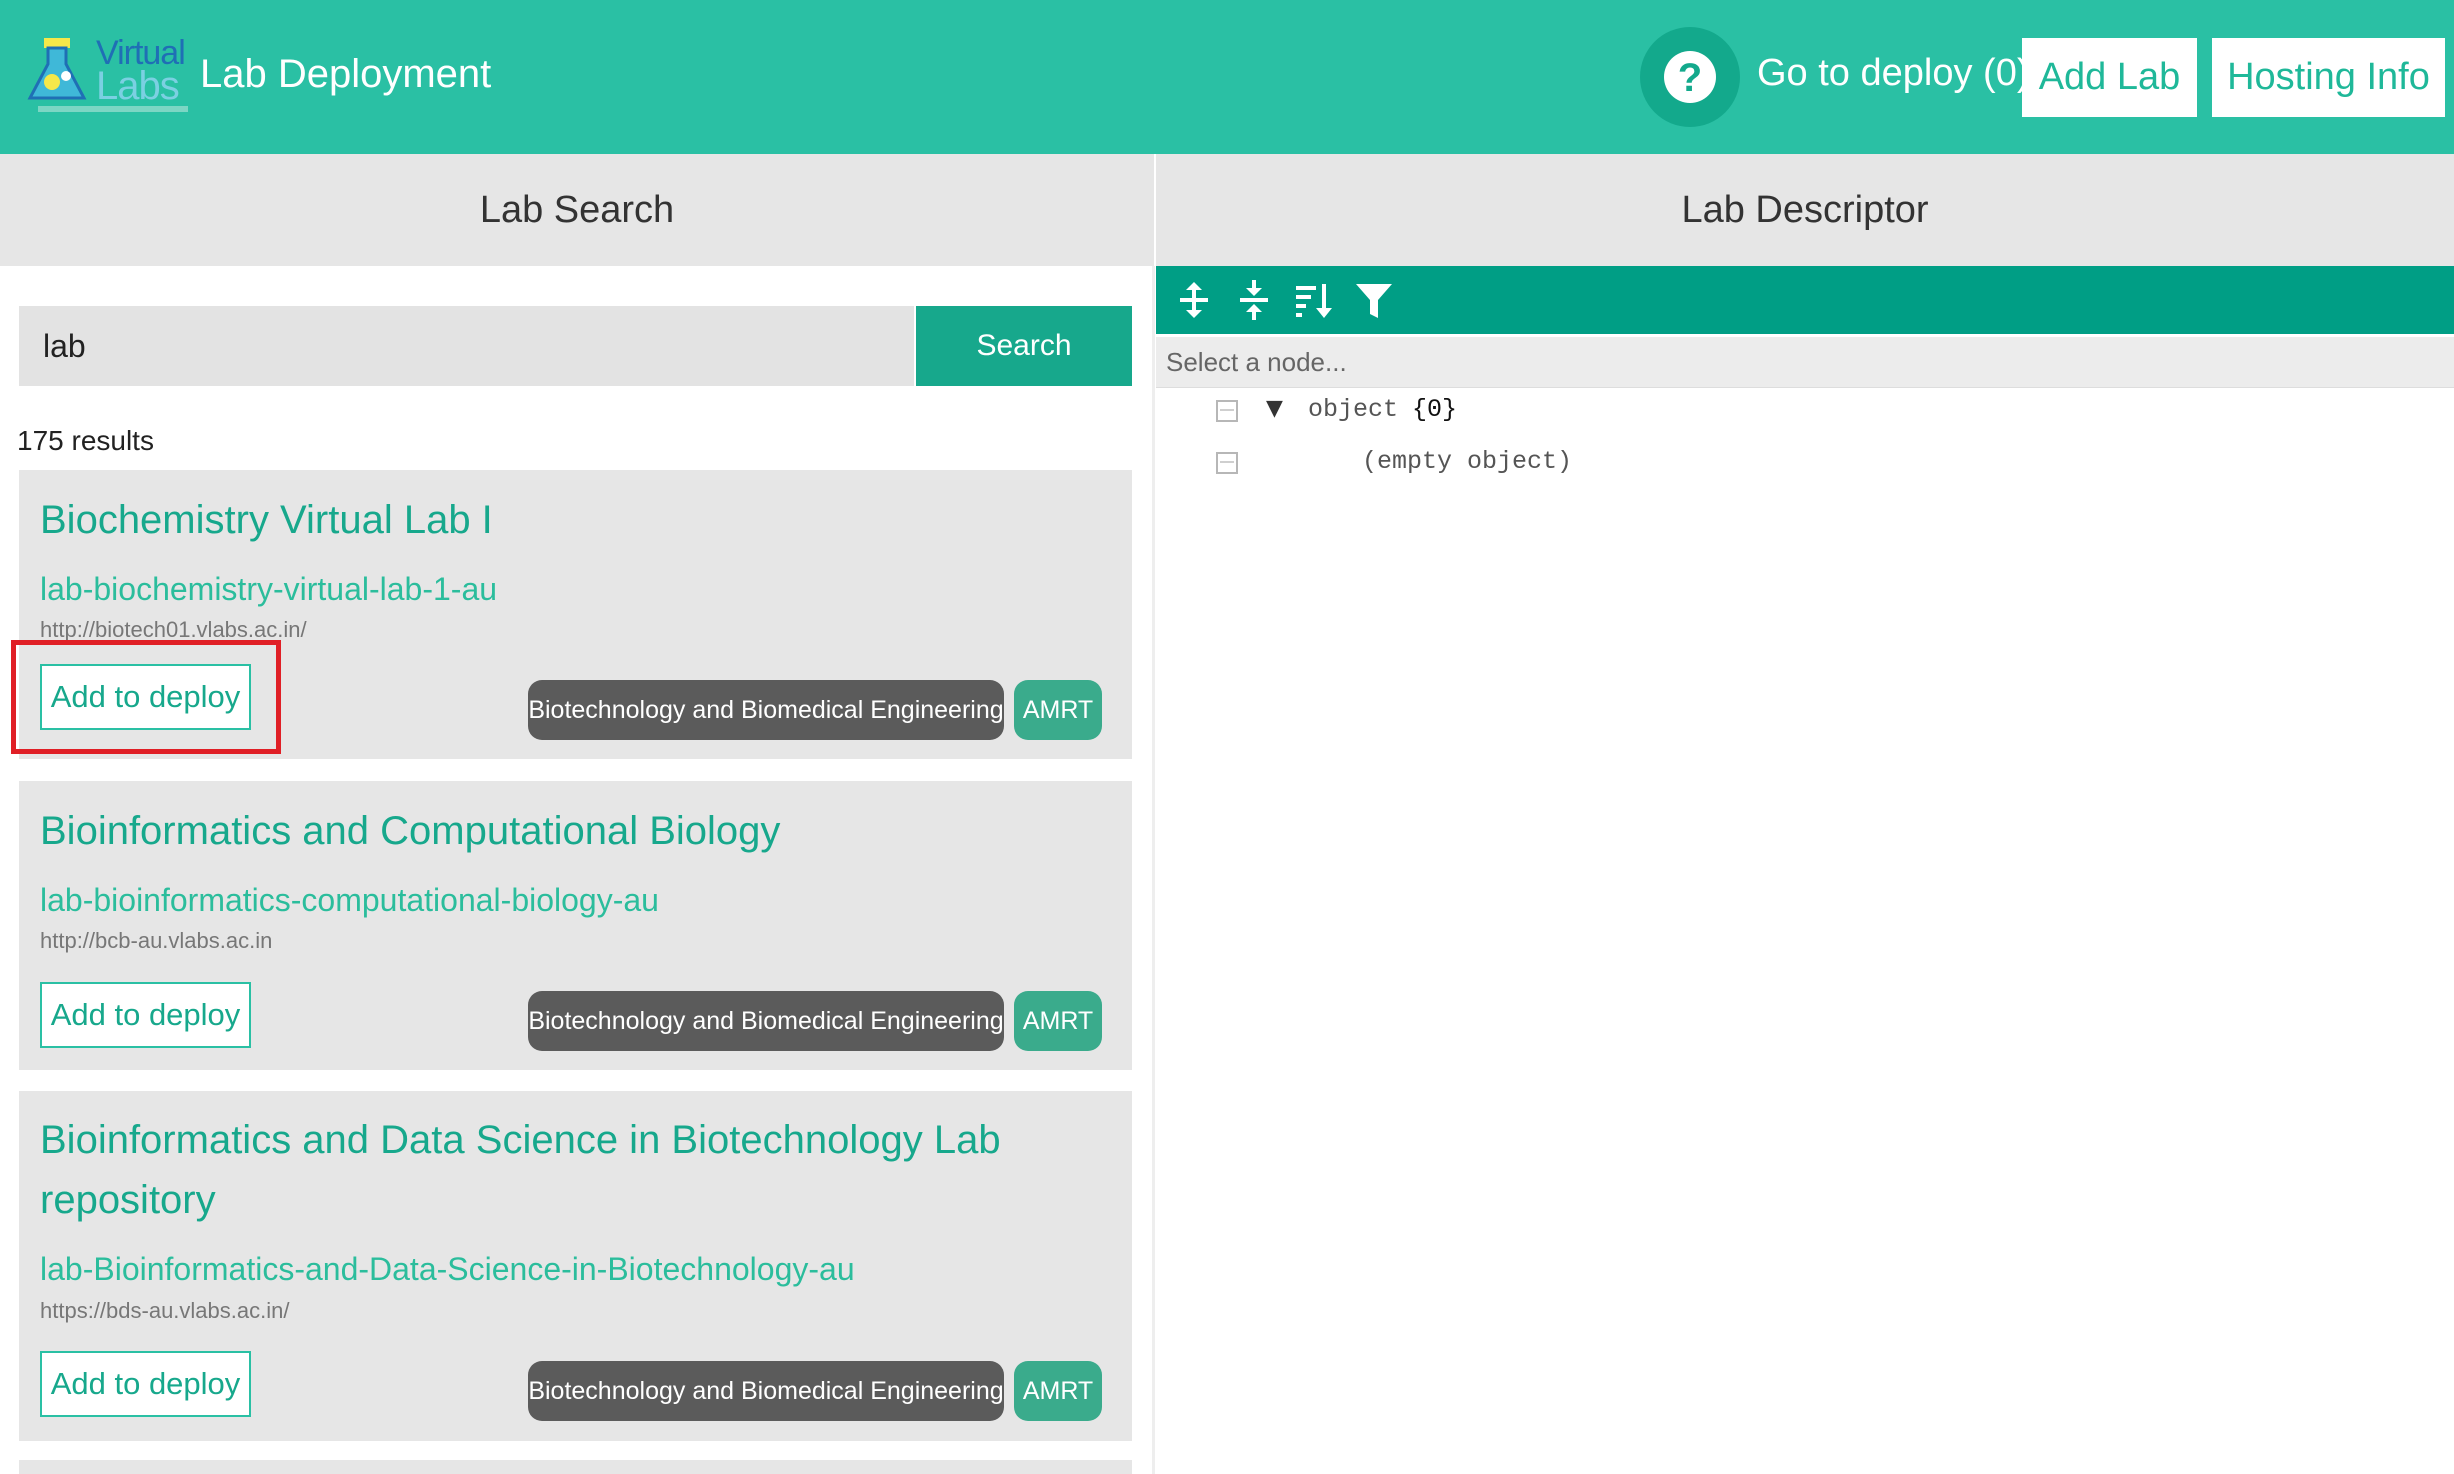  What do you see at coordinates (1374, 300) in the screenshot?
I see `filter-icon` at bounding box center [1374, 300].